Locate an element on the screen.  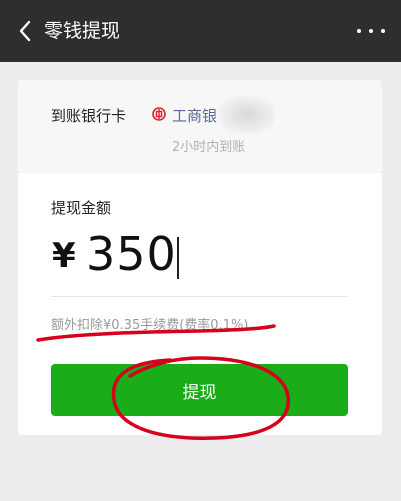
fee-note: 额外扣除¥0.35手续费(费率0.1%) is located at coordinates (150, 325).